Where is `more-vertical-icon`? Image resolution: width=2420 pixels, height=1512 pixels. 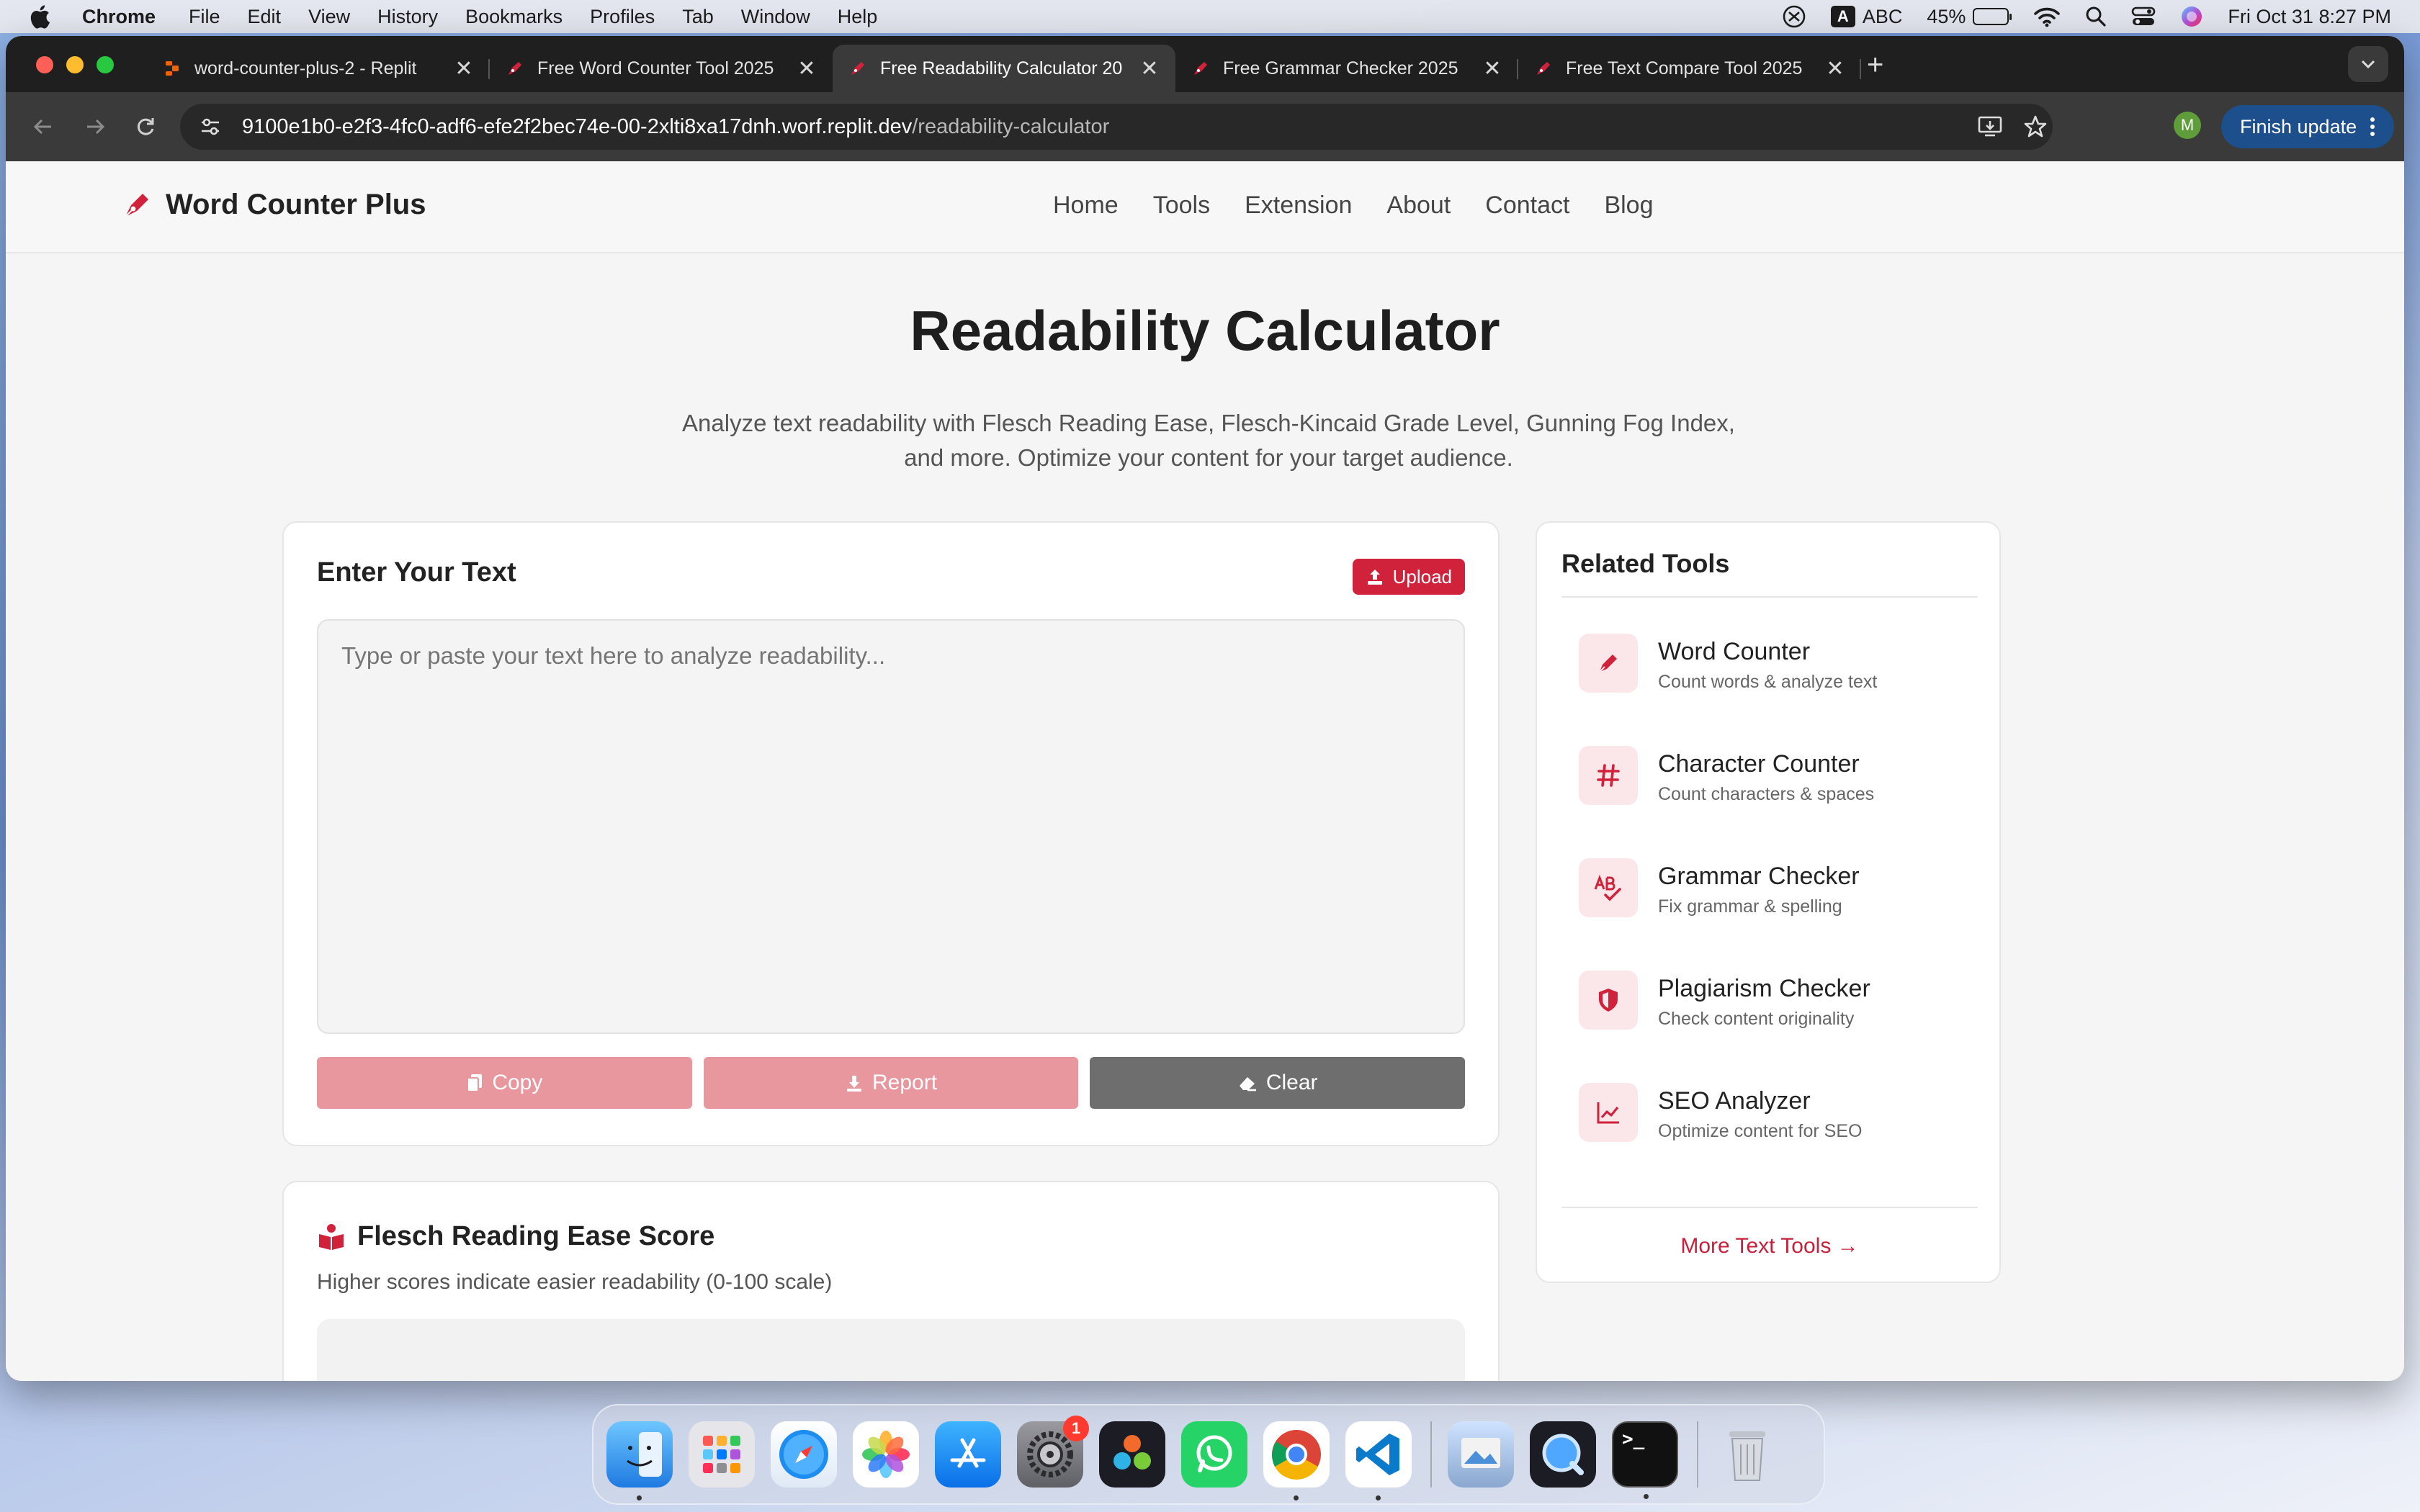 more-vertical-icon is located at coordinates (2372, 126).